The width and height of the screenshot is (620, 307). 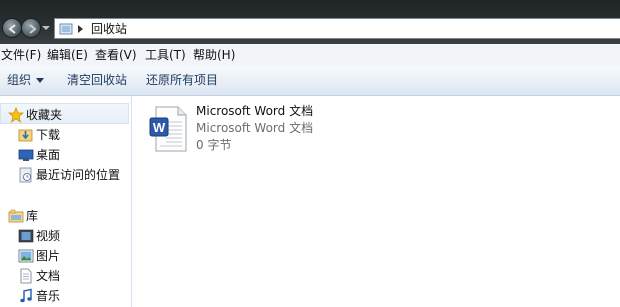 I want to click on nav-item-recent-places: 最近访问的位置, so click(x=74, y=175).